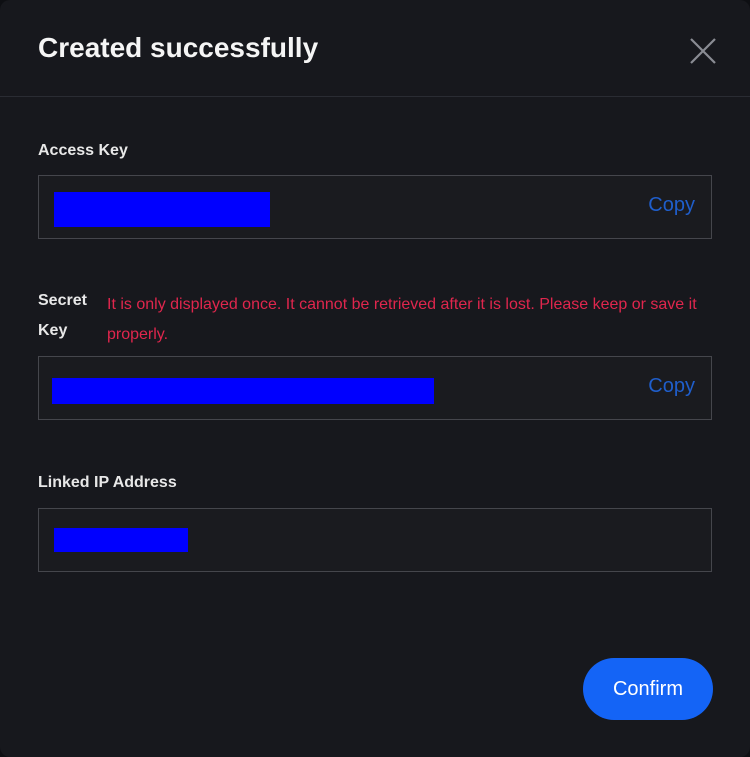 The height and width of the screenshot is (757, 750). Describe the element at coordinates (375, 540) in the screenshot. I see `linked-ip-field` at that location.